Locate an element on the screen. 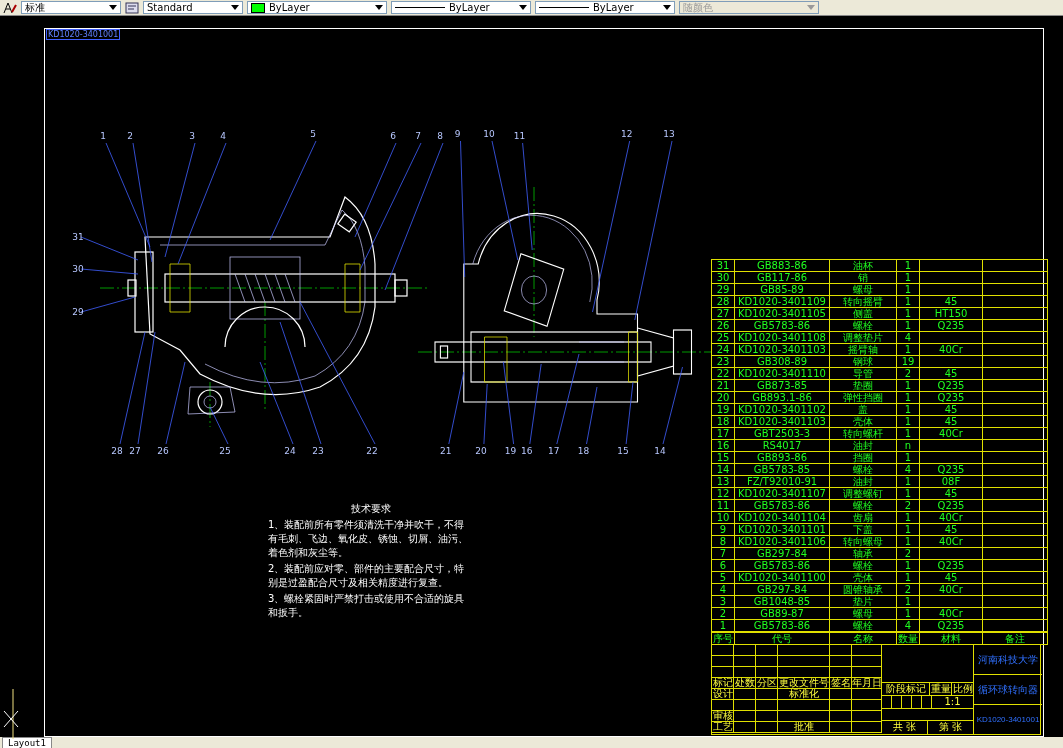 The image size is (1063, 748). table-cell: 螺母 is located at coordinates (863, 613).